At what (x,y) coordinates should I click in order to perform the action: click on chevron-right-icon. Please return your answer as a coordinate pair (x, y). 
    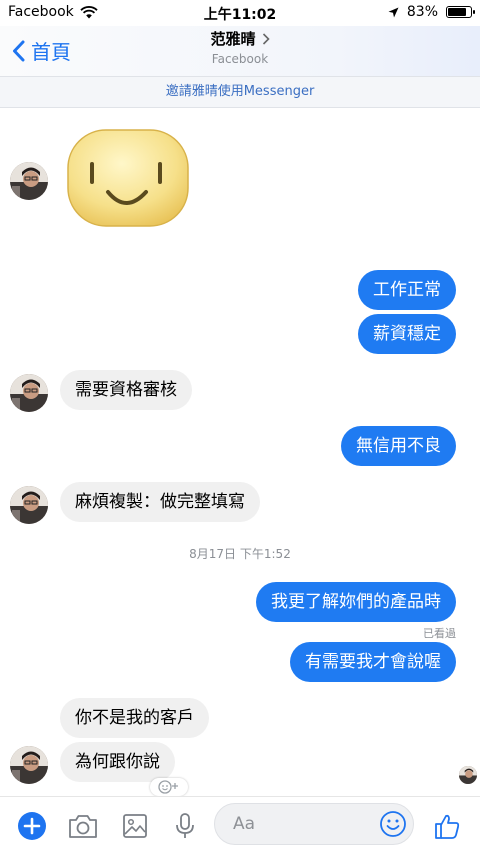
    Looking at the image, I should click on (266, 38).